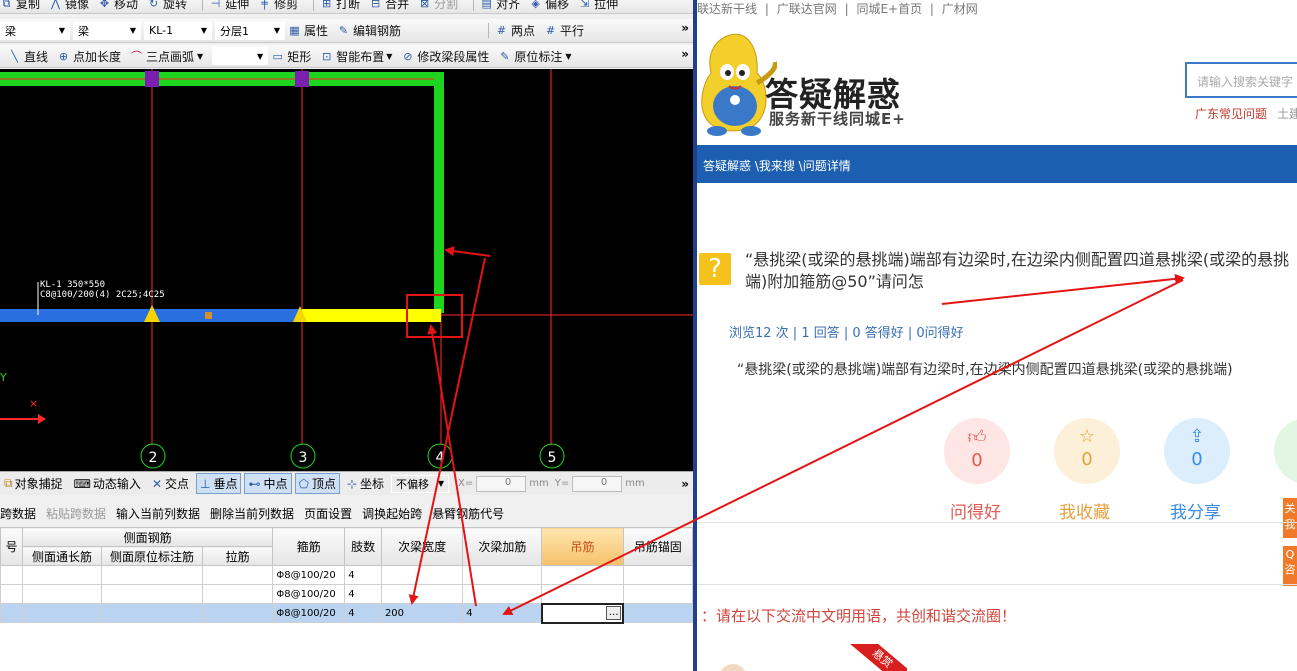  Describe the element at coordinates (369, 30) in the screenshot. I see `edit-rebar-button: ✎ 编辑钢筋` at that location.